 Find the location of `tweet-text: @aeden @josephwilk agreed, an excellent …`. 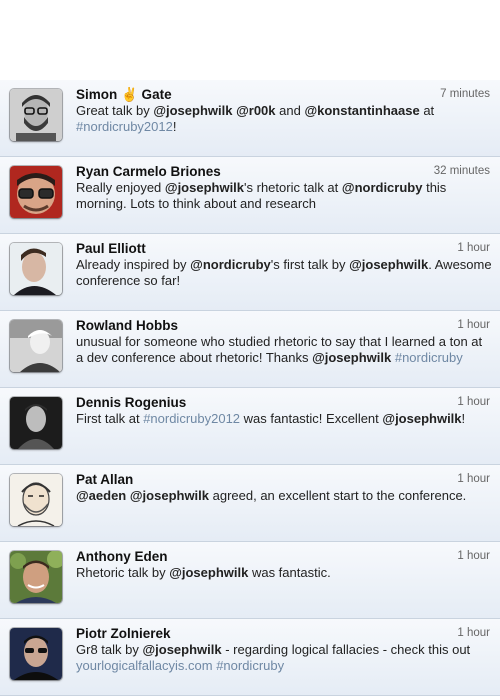

tweet-text: @aeden @josephwilk agreed, an excellent … is located at coordinates (284, 496).